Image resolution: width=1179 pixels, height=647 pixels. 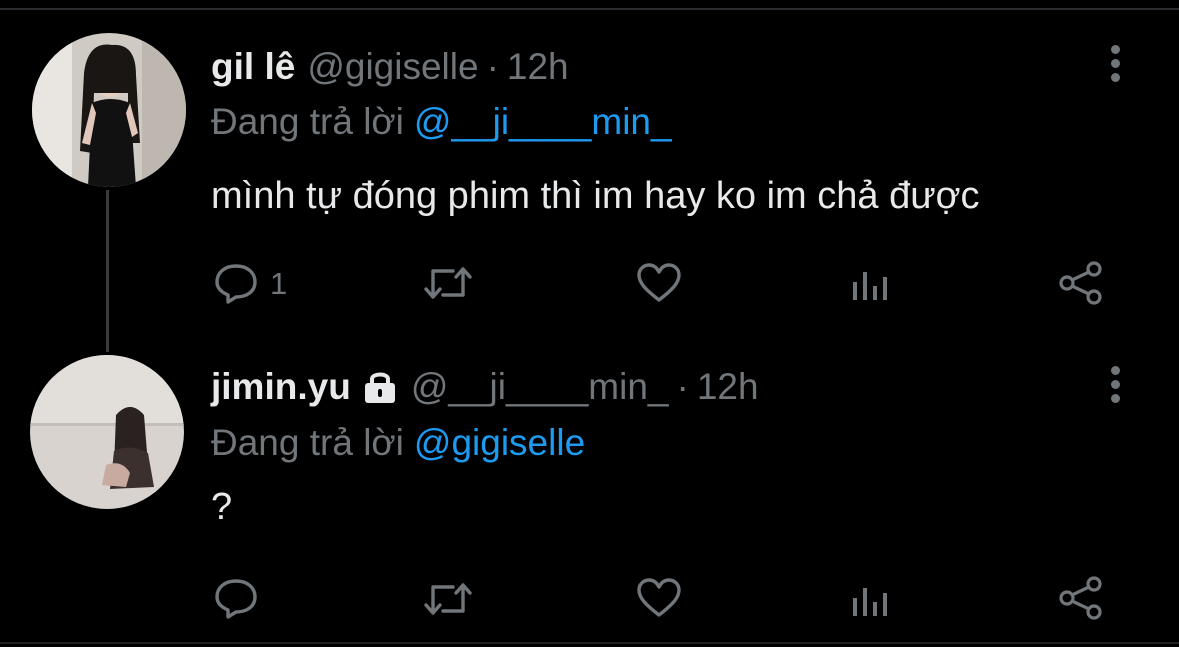 I want to click on replying-to-mention: @gigiselle, so click(x=499, y=442).